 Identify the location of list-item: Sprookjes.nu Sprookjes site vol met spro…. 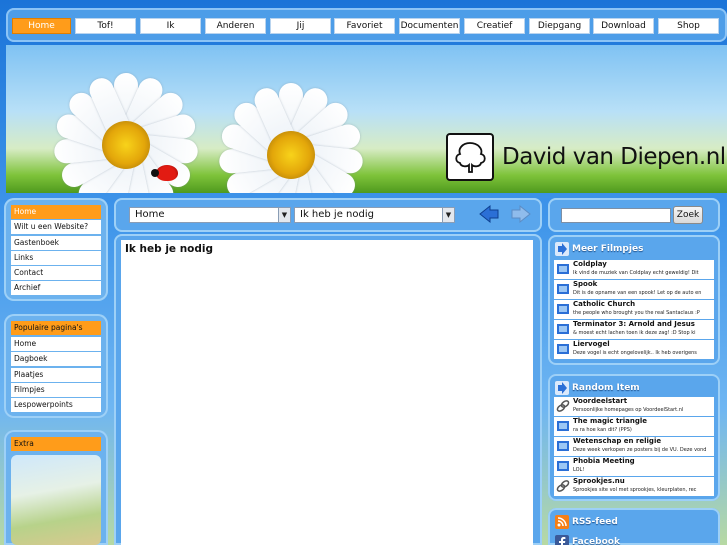
(634, 486).